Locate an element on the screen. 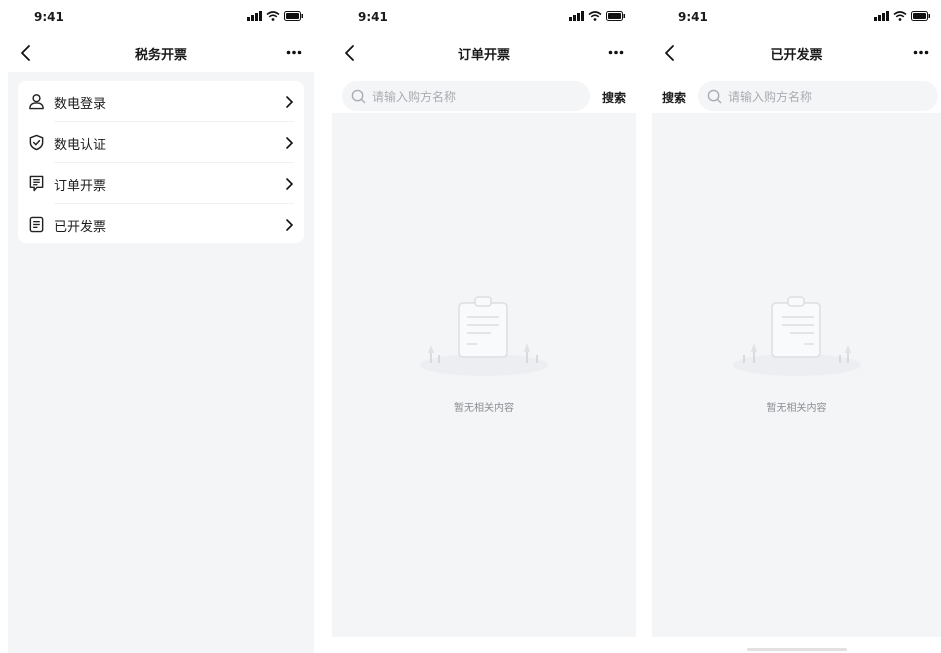 The image size is (941, 653). nav-bar: 已开发票 is located at coordinates (796, 53).